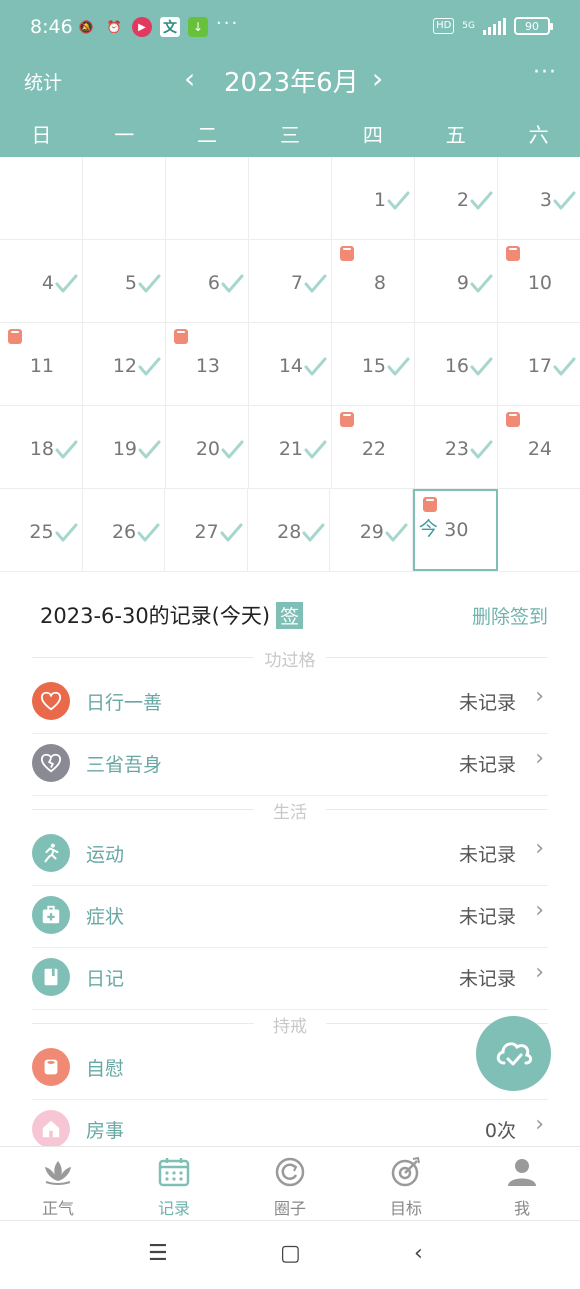 The image size is (580, 1289). I want to click on calendar-day: 25, so click(41, 530).